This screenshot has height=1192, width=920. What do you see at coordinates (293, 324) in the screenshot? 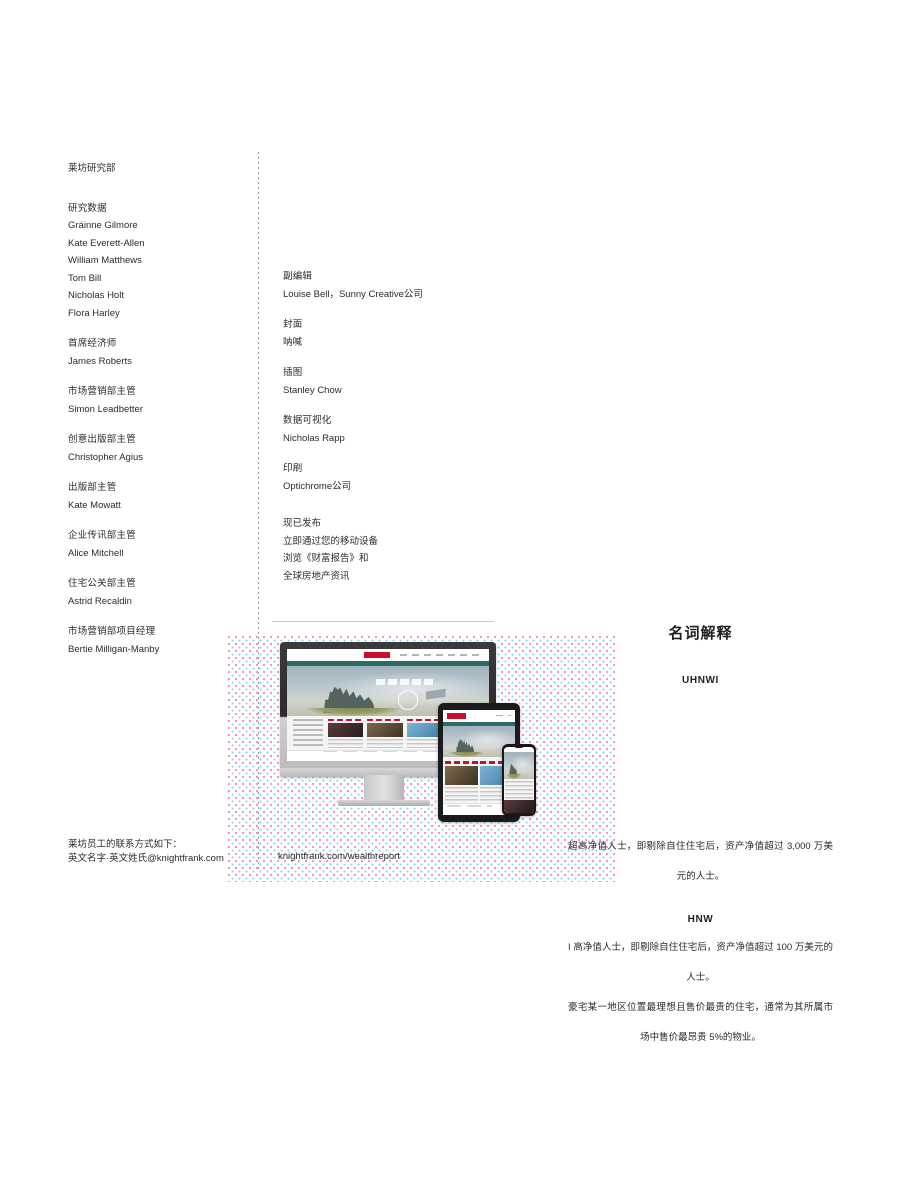
I see `credit-role: 封面` at bounding box center [293, 324].